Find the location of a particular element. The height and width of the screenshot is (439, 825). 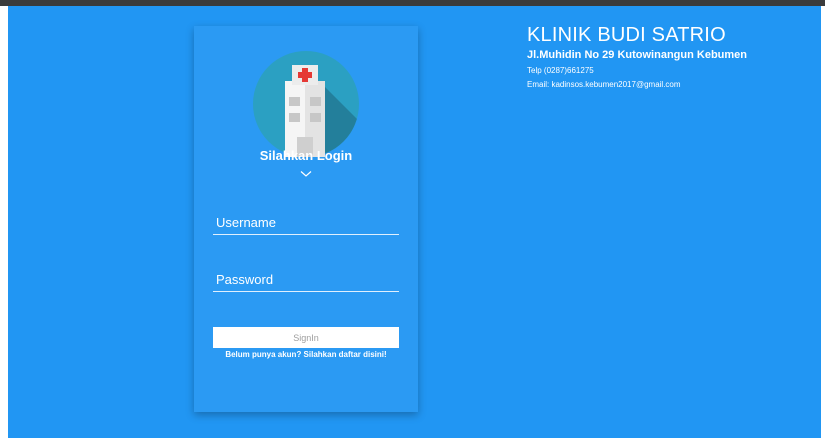

login-title: Silahkan Login is located at coordinates (306, 155).